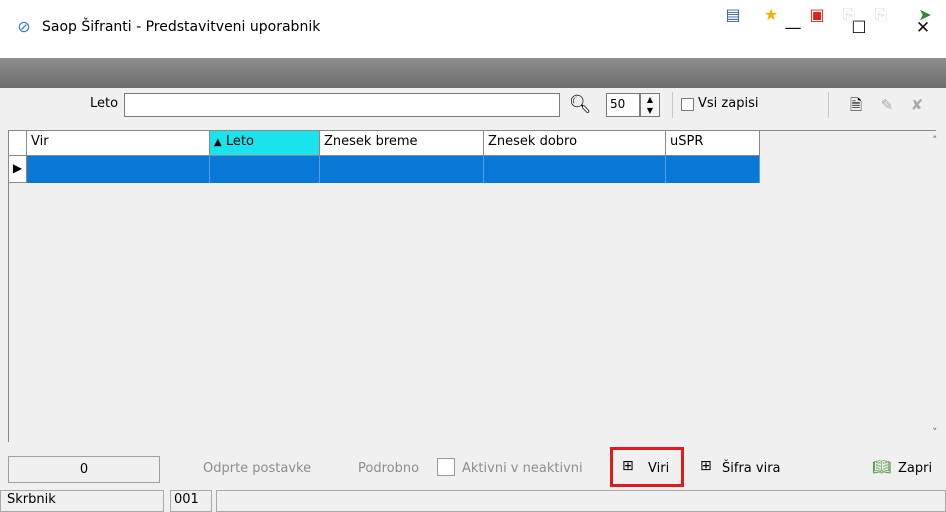  I want to click on form-header, so click(473, 73).